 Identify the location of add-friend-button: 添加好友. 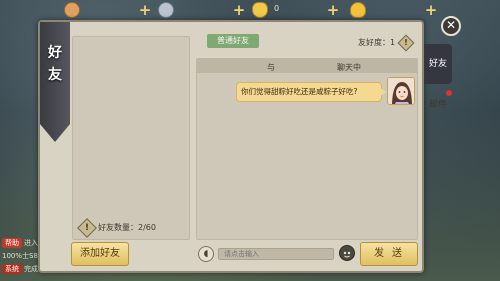
(100, 254).